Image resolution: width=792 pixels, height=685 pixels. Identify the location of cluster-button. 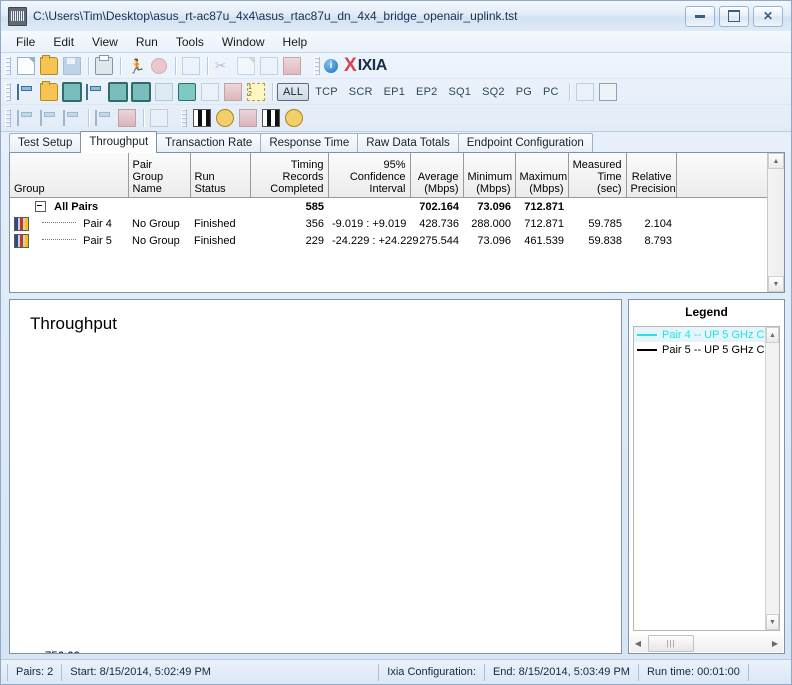
(225, 118).